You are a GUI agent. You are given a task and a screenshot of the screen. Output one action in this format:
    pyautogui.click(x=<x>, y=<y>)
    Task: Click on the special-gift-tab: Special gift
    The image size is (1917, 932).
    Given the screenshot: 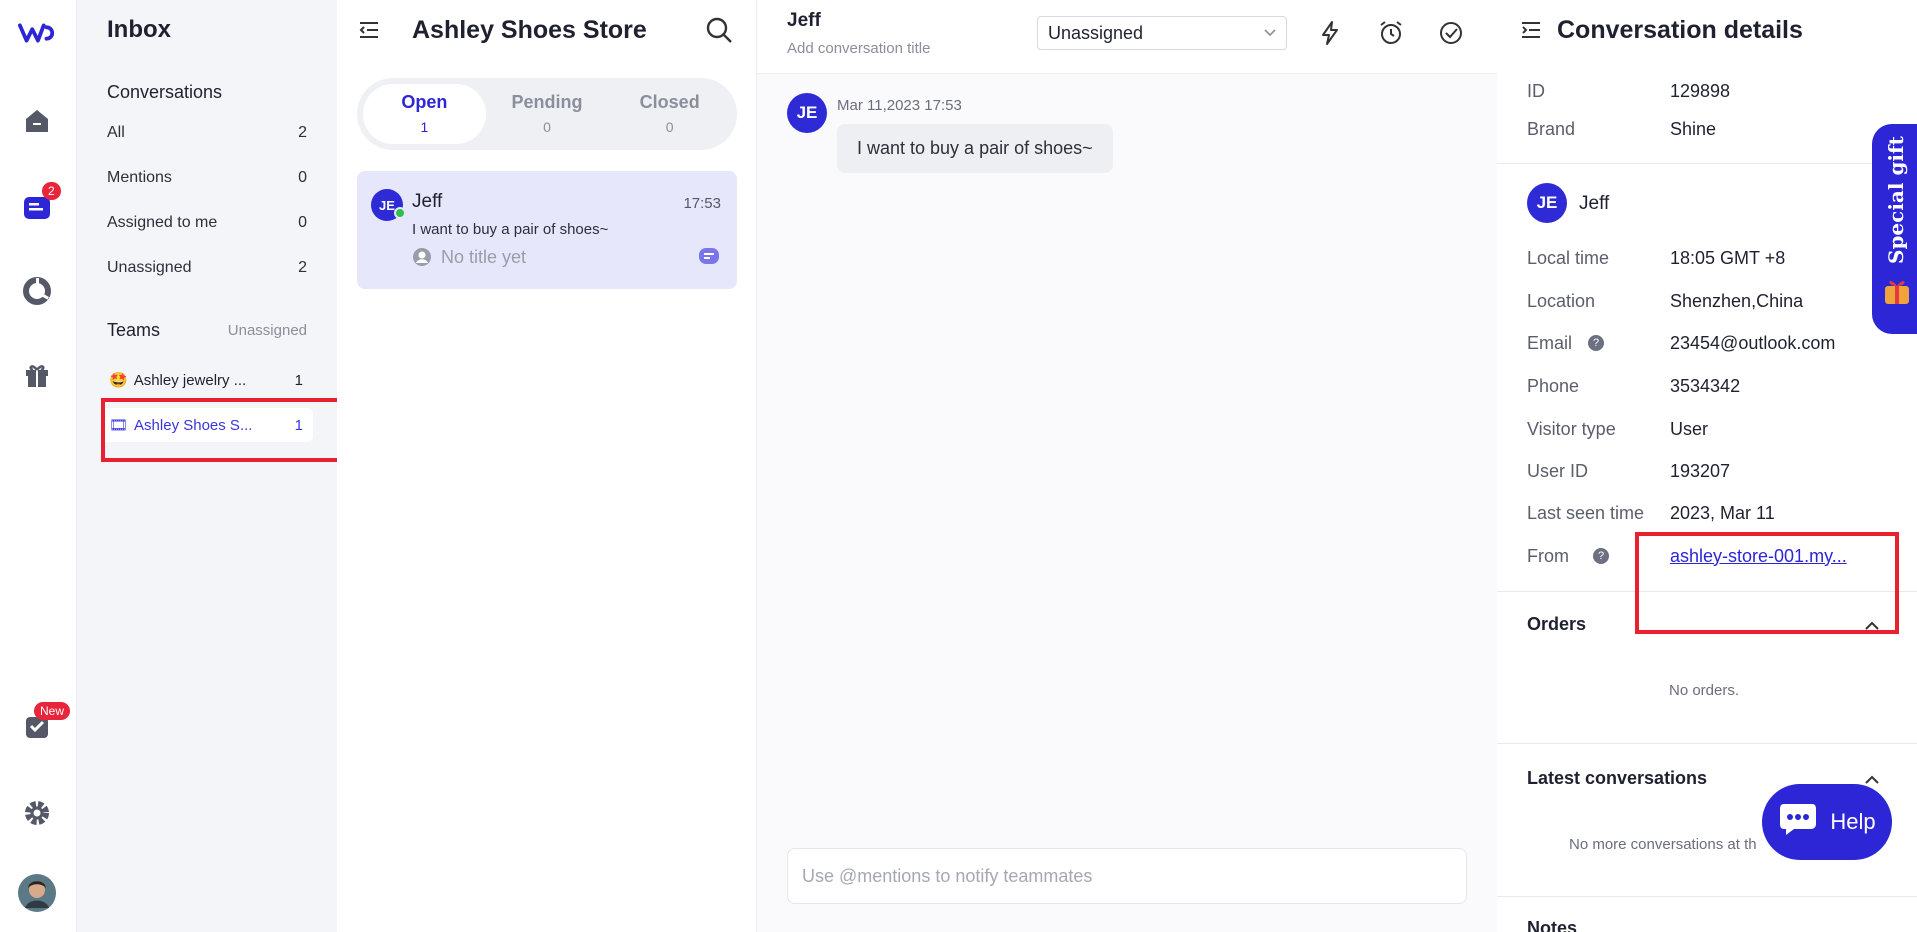 What is the action you would take?
    pyautogui.click(x=1894, y=229)
    